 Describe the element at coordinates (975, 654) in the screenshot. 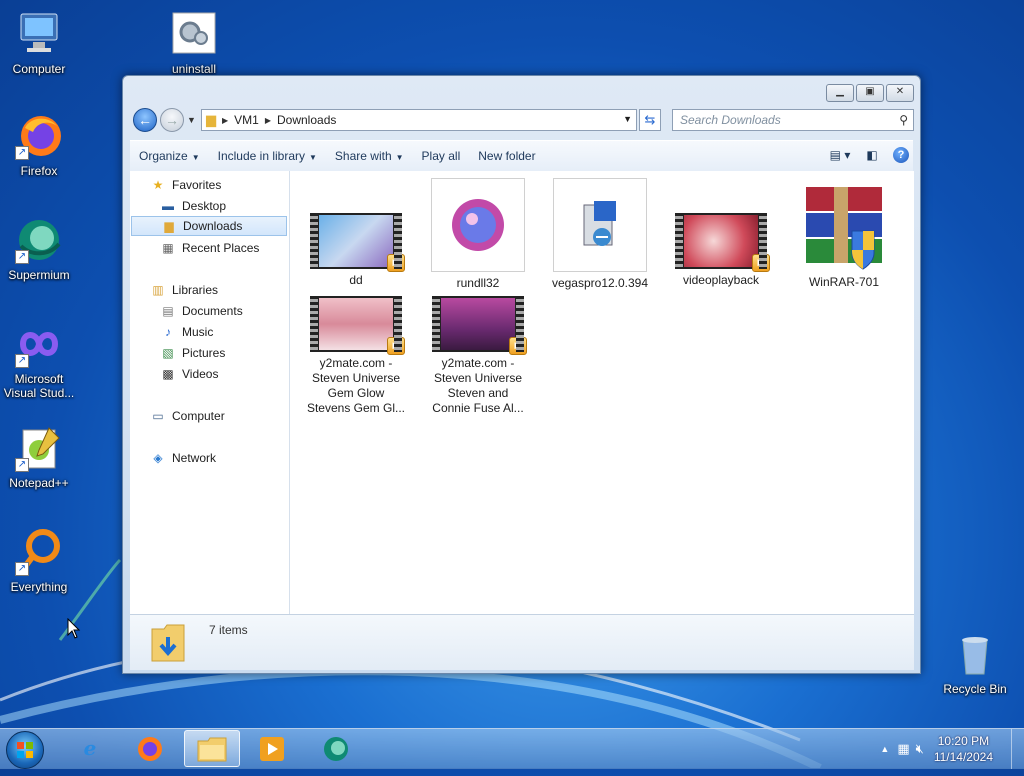

I see `recycle-bin-icon` at that location.